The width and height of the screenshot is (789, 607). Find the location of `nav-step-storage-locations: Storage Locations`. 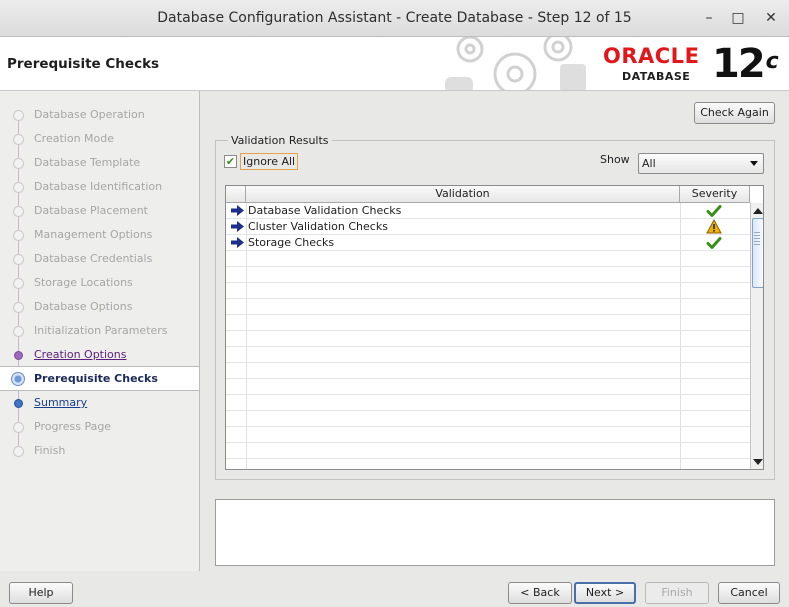

nav-step-storage-locations: Storage Locations is located at coordinates (99, 283).